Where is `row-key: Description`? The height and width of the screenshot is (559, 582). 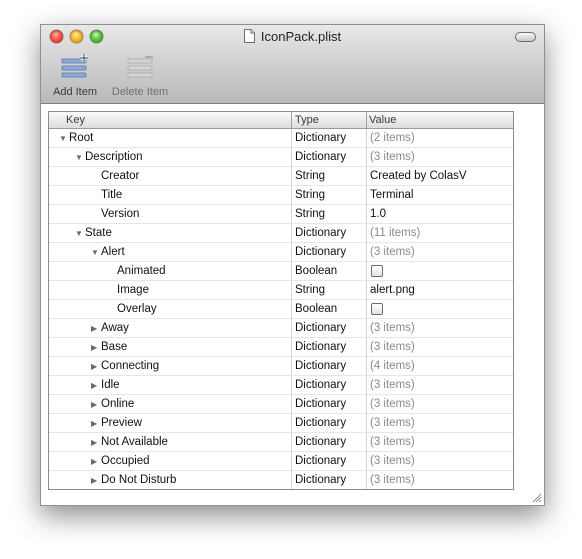 row-key: Description is located at coordinates (114, 157).